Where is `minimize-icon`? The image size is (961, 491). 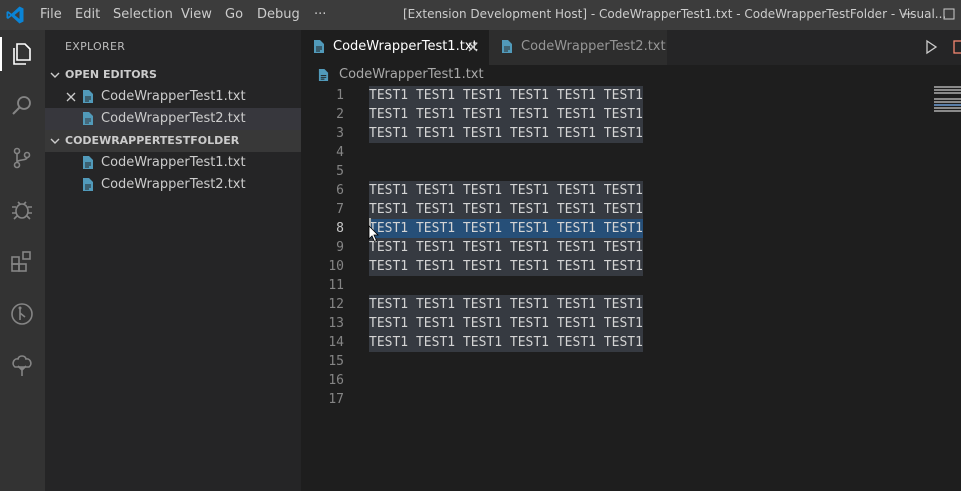
minimize-icon is located at coordinates (908, 14).